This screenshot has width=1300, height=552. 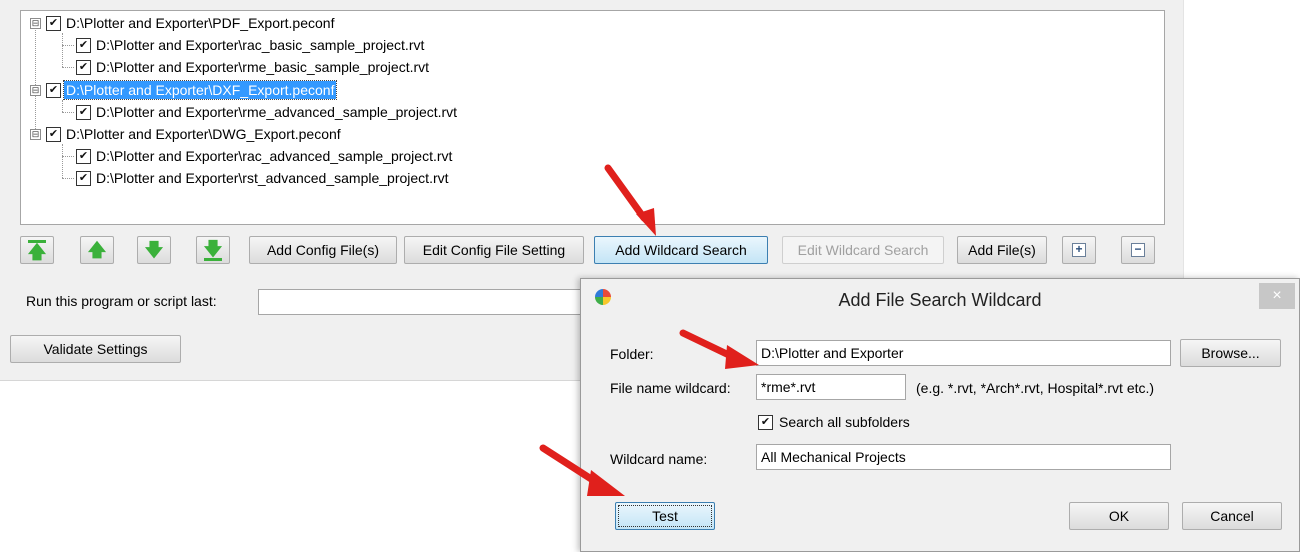 What do you see at coordinates (670, 388) in the screenshot?
I see `file-name-wildcard-label: File name wildcard:` at bounding box center [670, 388].